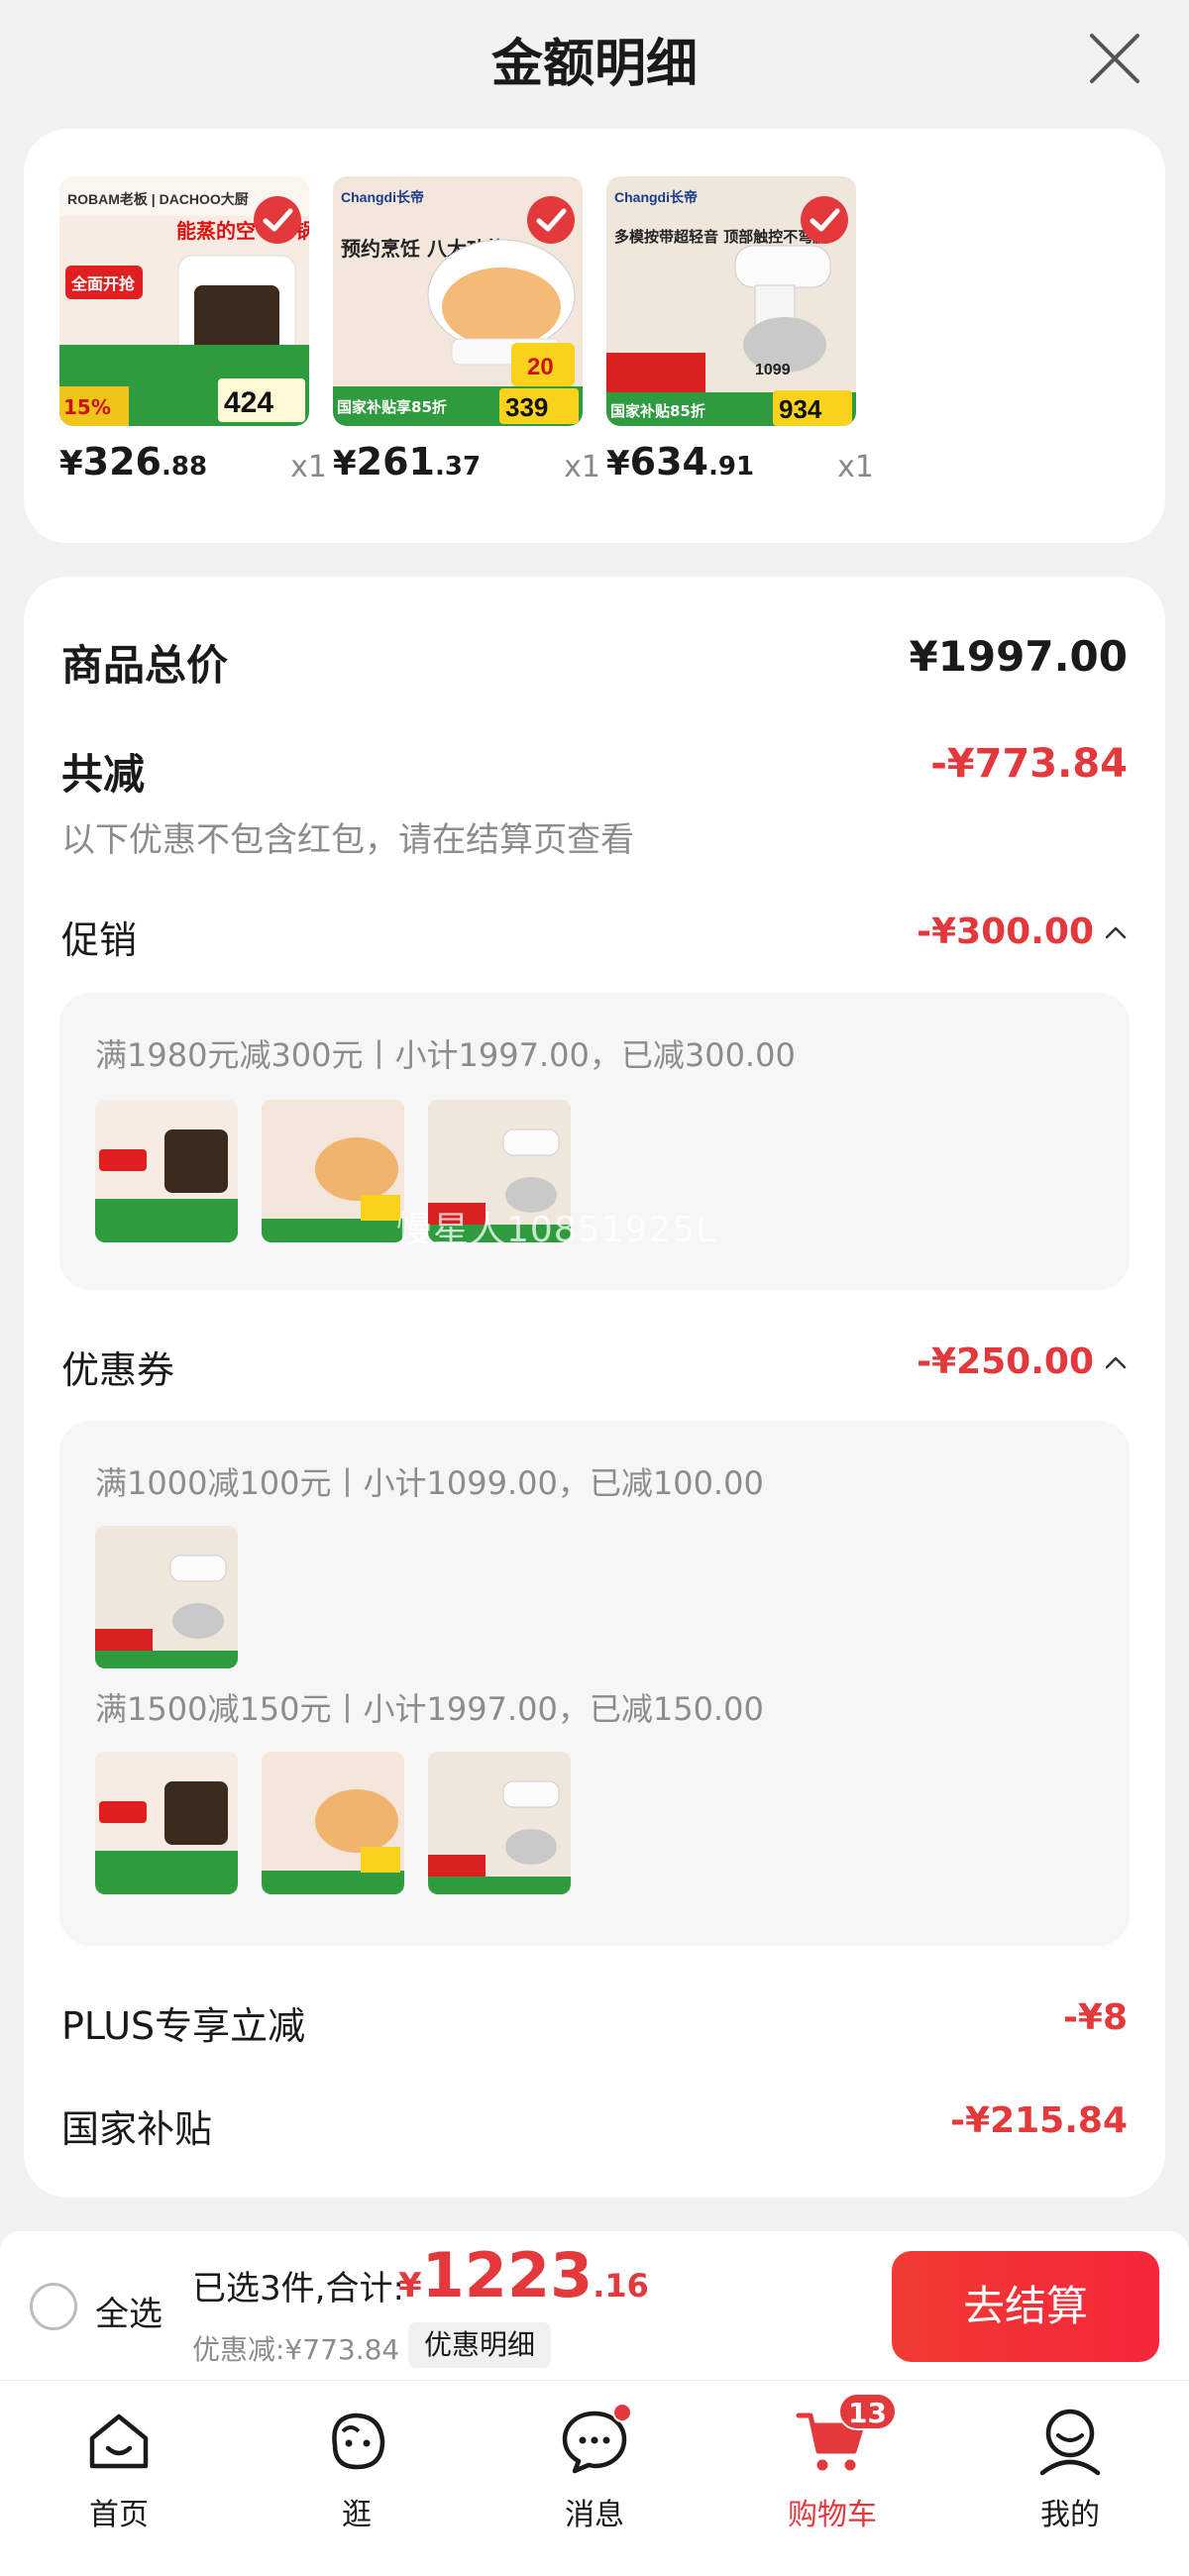  Describe the element at coordinates (1114, 58) in the screenshot. I see `close-icon` at that location.